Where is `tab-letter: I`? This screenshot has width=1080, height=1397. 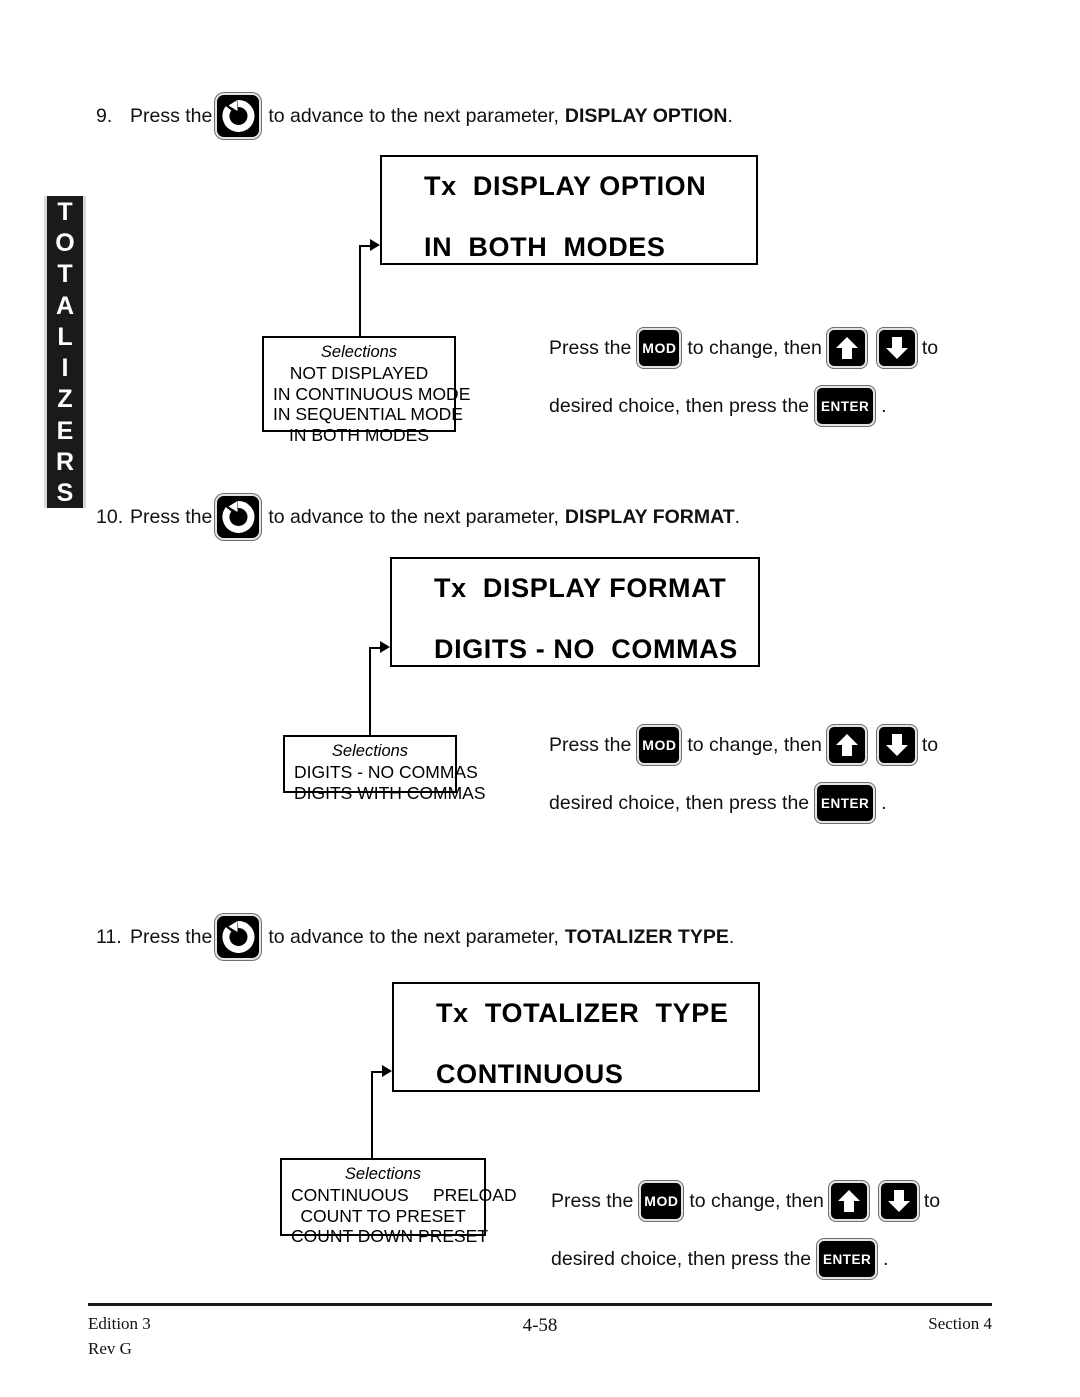
tab-letter: I is located at coordinates (65, 368).